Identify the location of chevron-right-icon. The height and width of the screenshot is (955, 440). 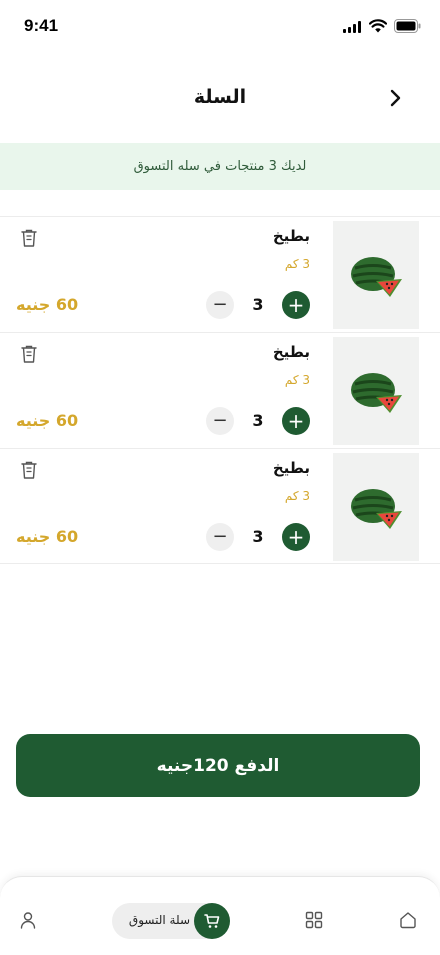
(395, 98).